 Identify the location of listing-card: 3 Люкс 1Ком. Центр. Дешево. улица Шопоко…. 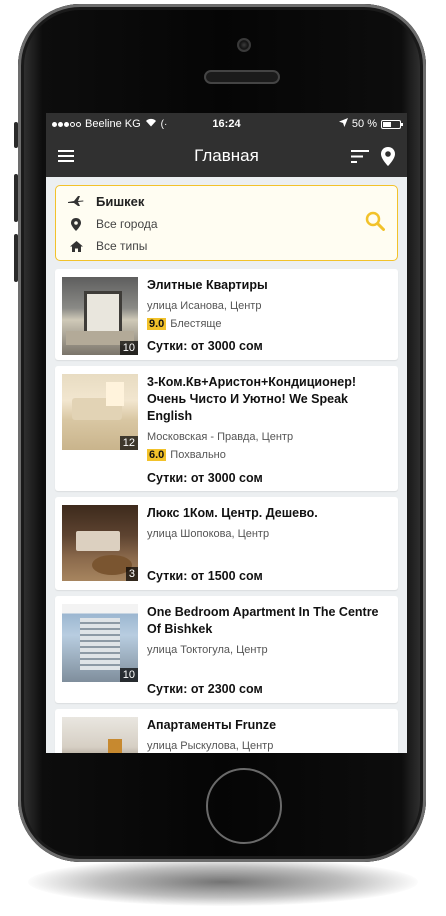
(226, 543).